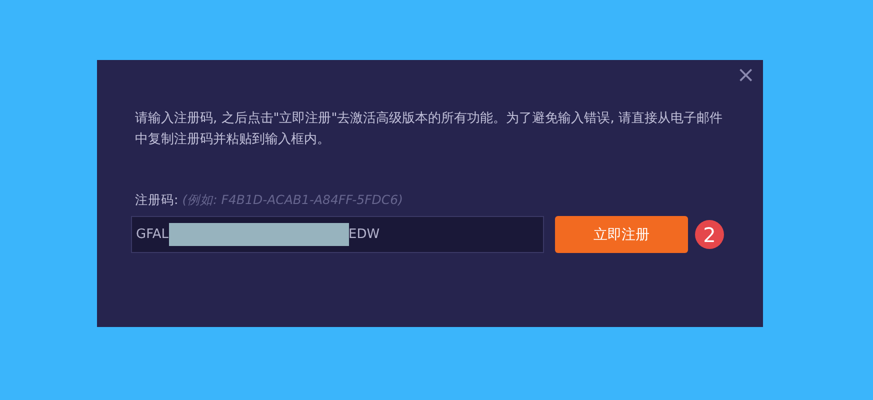  Describe the element at coordinates (745, 76) in the screenshot. I see `close-icon: ×` at that location.